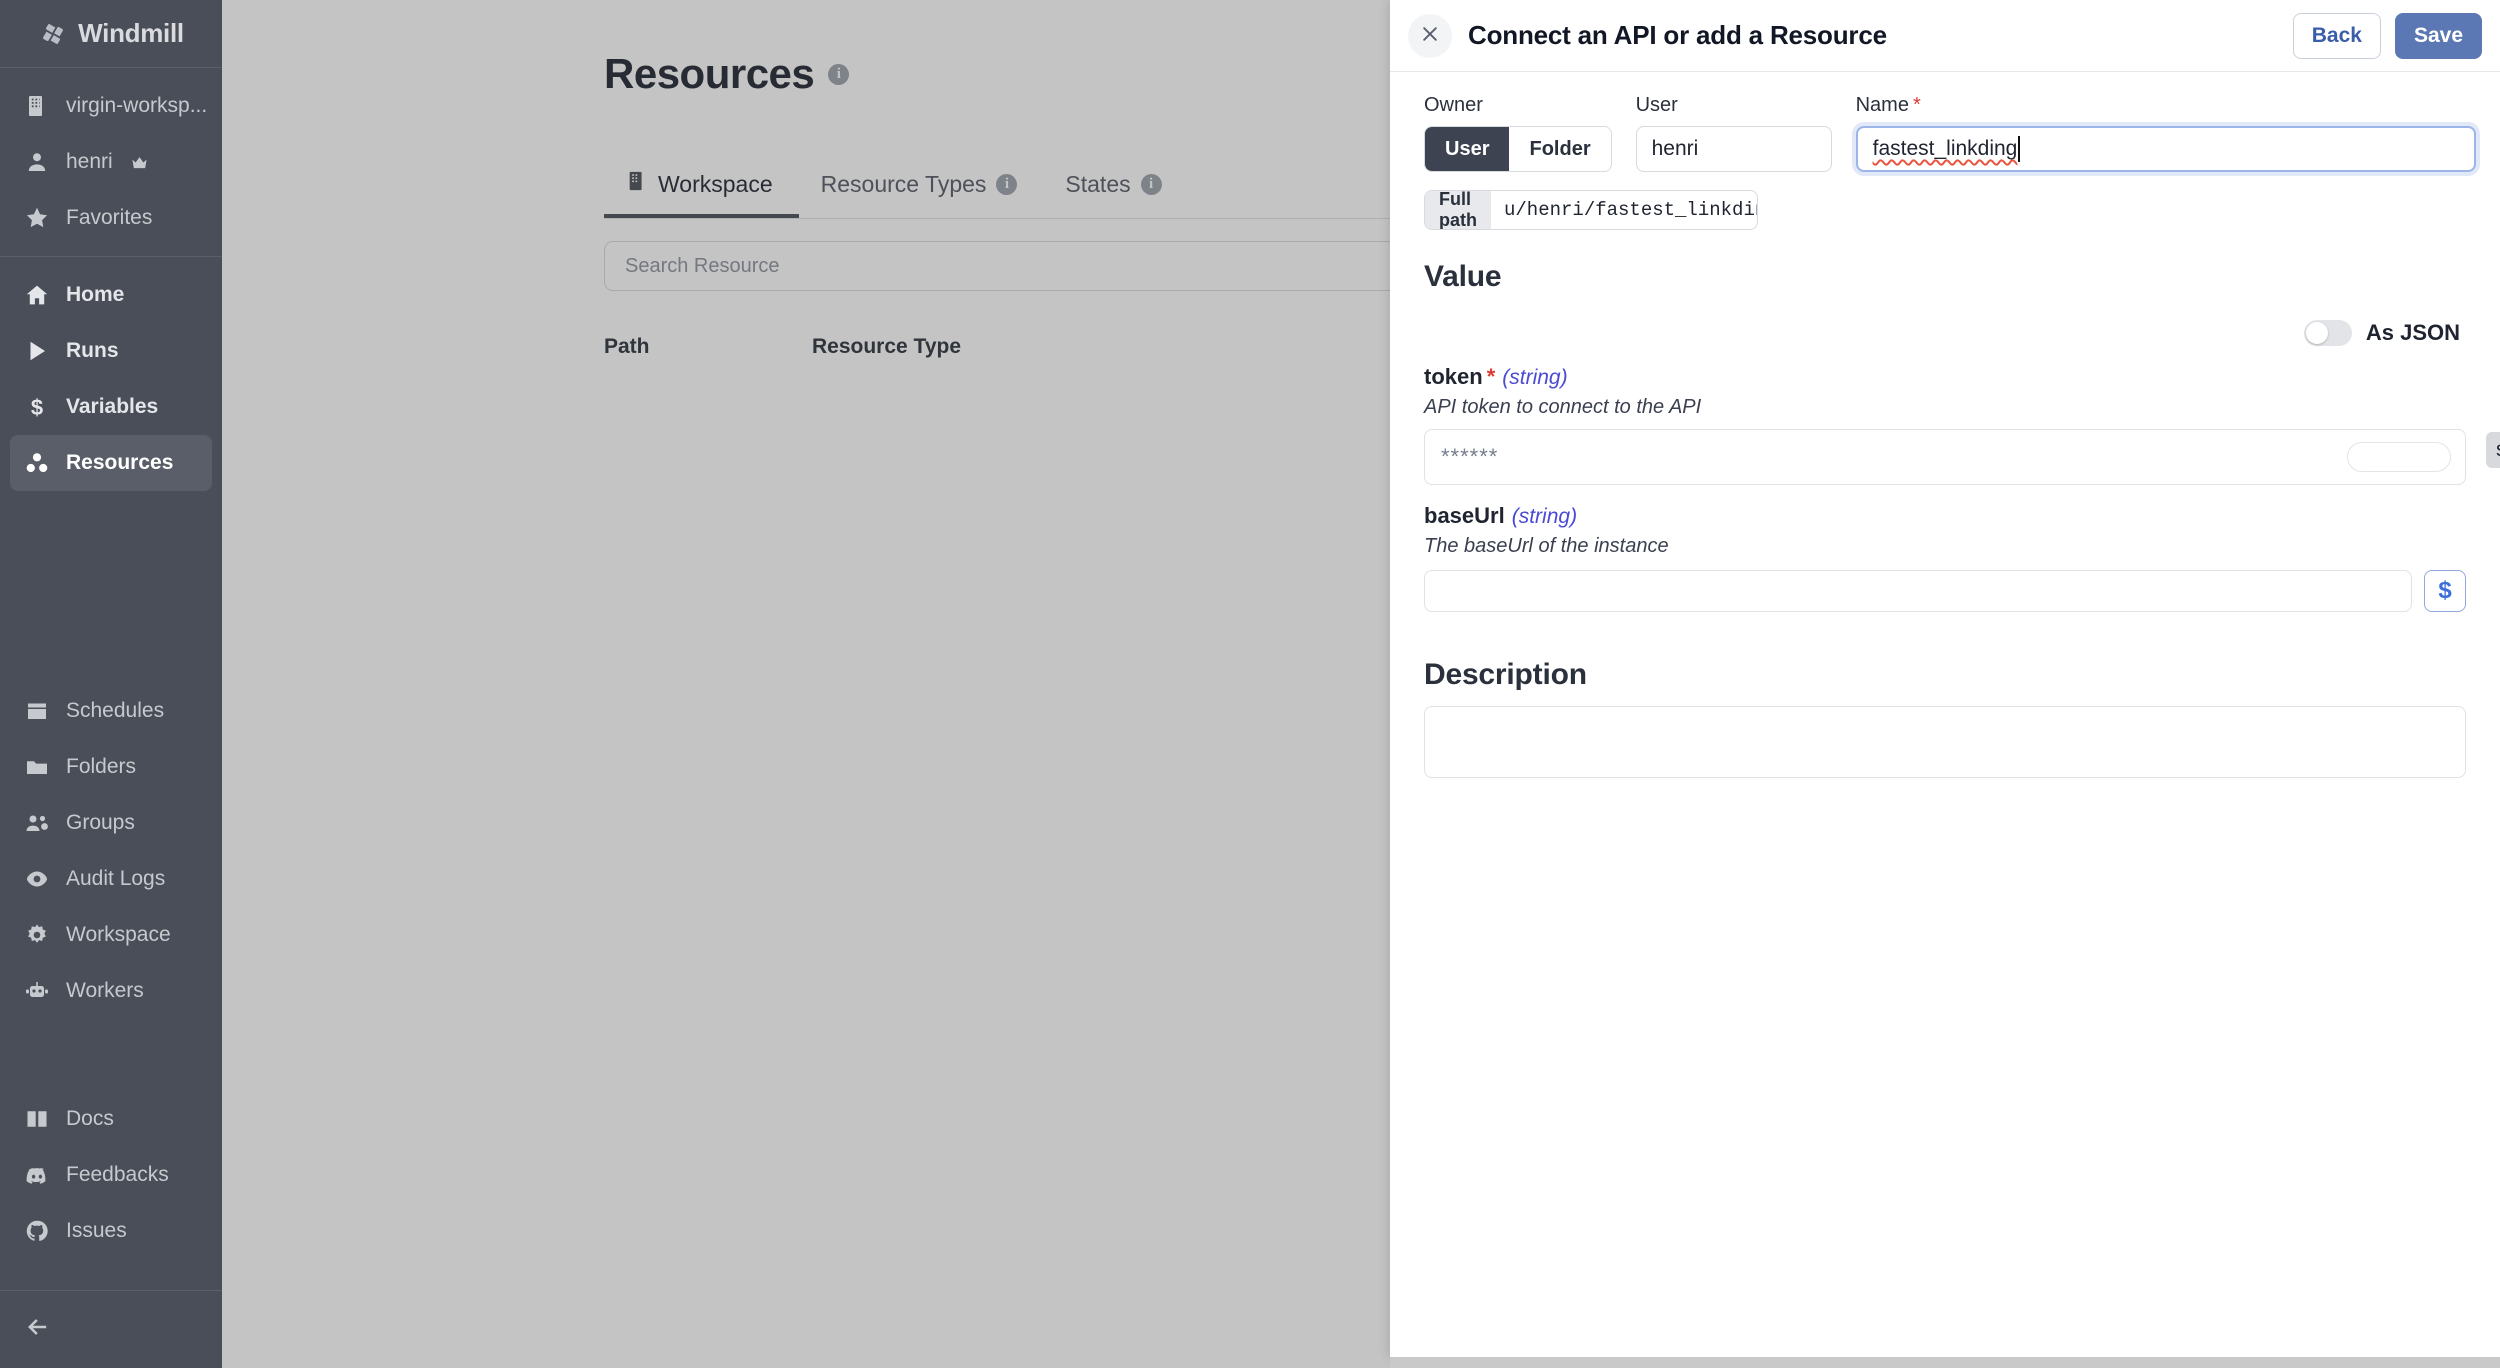  I want to click on sidebar-item-home: Home, so click(111, 295).